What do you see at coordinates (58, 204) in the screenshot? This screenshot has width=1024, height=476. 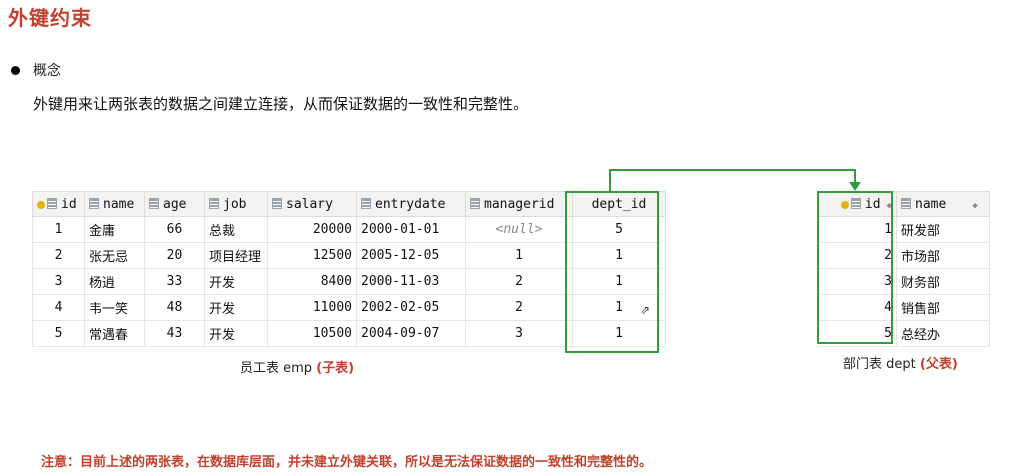 I see `emp-col-id: id` at bounding box center [58, 204].